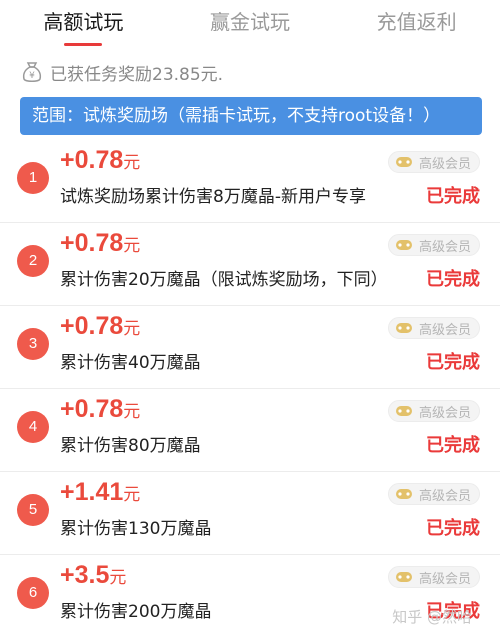  Describe the element at coordinates (33, 593) in the screenshot. I see `task-number: 6` at that location.